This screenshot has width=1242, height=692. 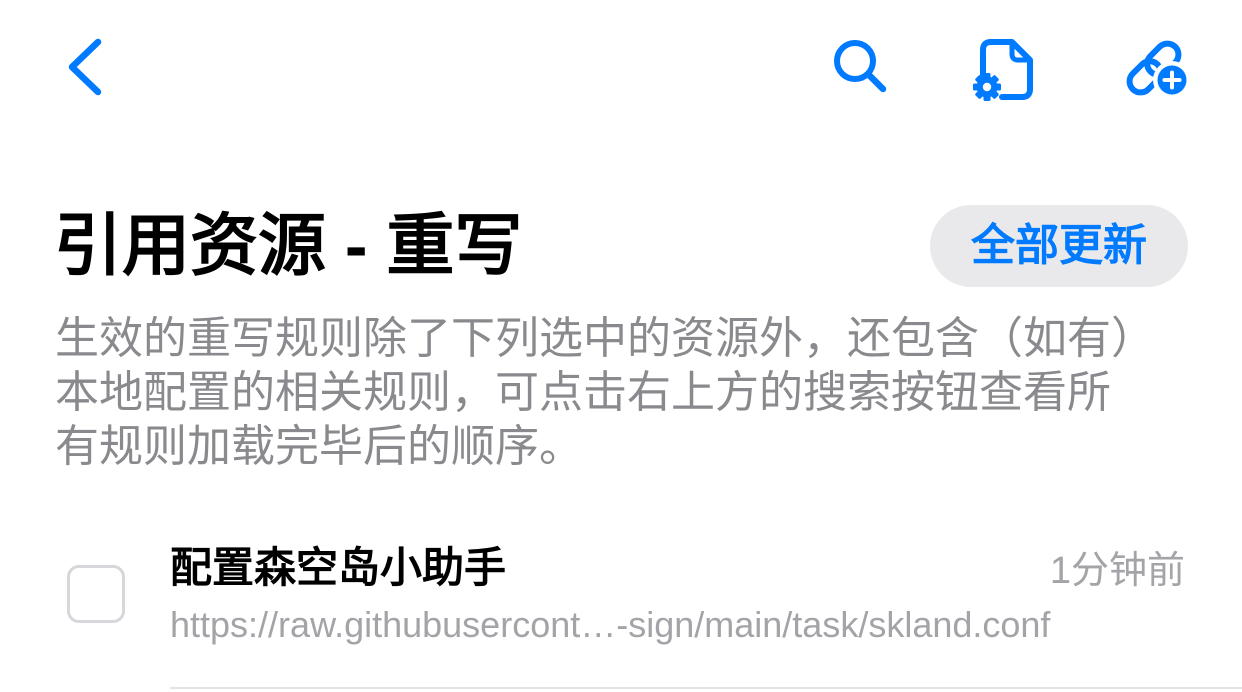 I want to click on update-all-button: 全部更新, so click(x=1059, y=246).